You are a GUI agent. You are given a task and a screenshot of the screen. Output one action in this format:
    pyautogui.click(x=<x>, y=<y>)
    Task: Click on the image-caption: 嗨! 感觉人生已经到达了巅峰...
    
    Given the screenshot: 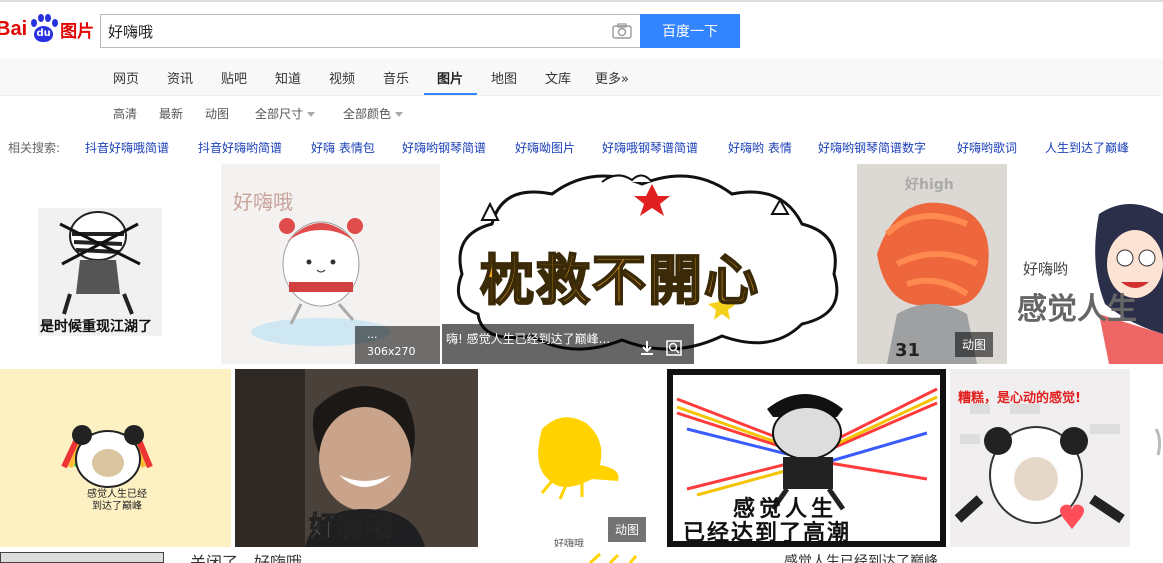 What is the action you would take?
    pyautogui.click(x=528, y=339)
    